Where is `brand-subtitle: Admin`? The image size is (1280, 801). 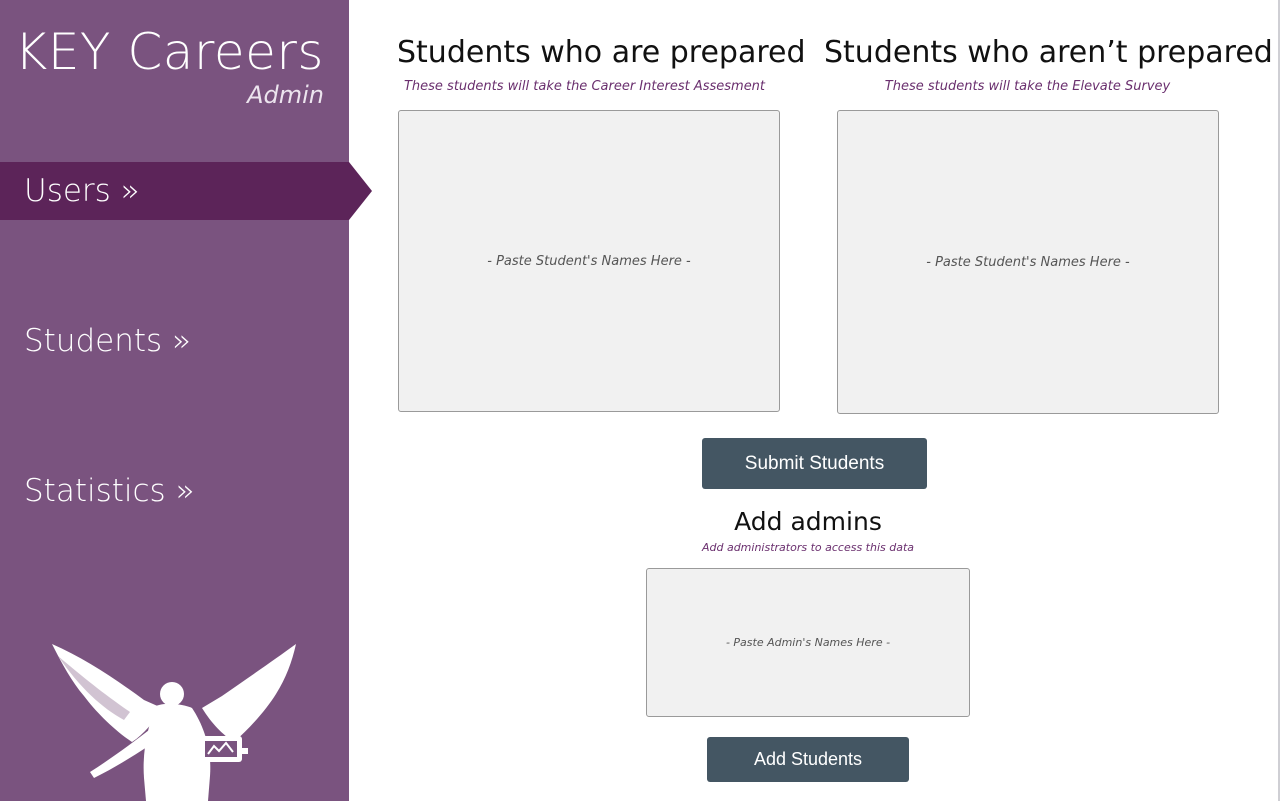 brand-subtitle: Admin is located at coordinates (285, 95).